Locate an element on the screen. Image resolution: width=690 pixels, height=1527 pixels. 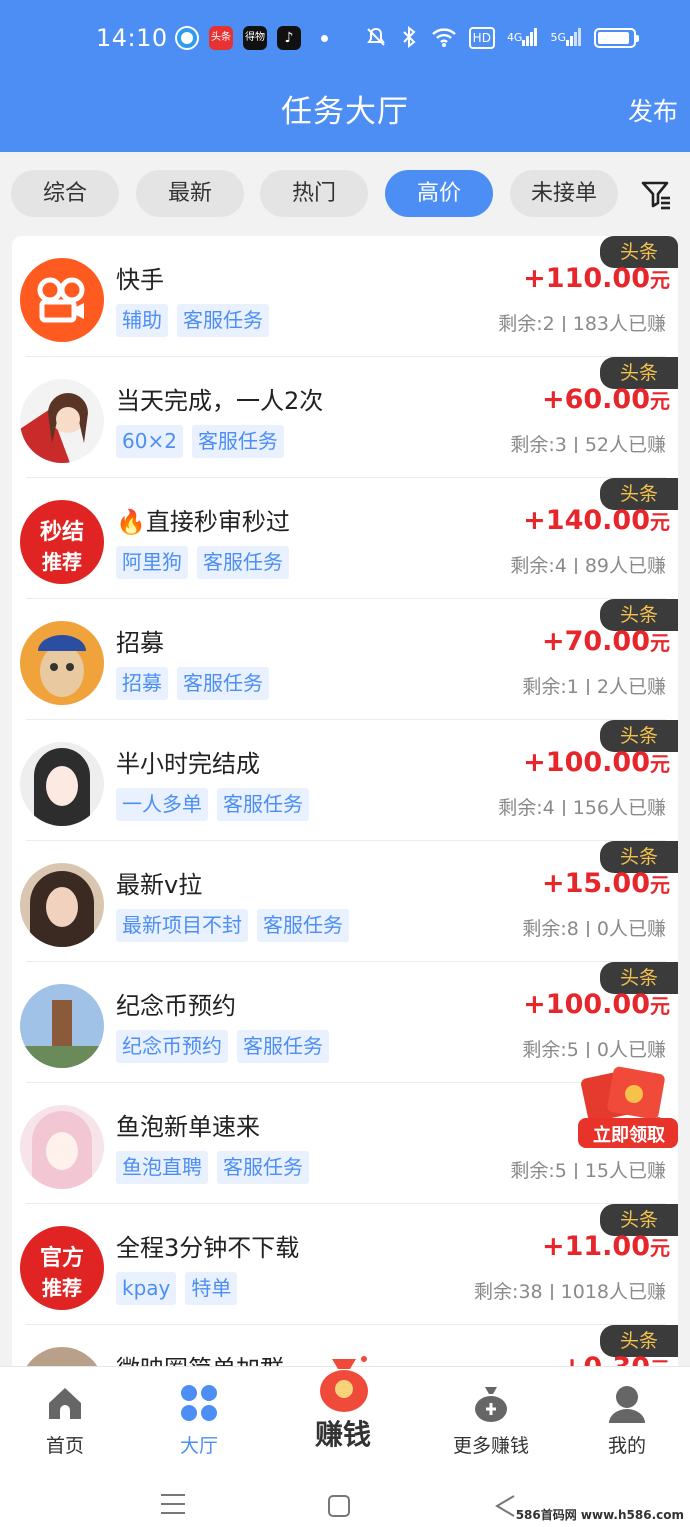
task-item: 招募 招募 客服任务 头条 +70.00元 剩余:1 2人已赚 is located at coordinates (345, 659).